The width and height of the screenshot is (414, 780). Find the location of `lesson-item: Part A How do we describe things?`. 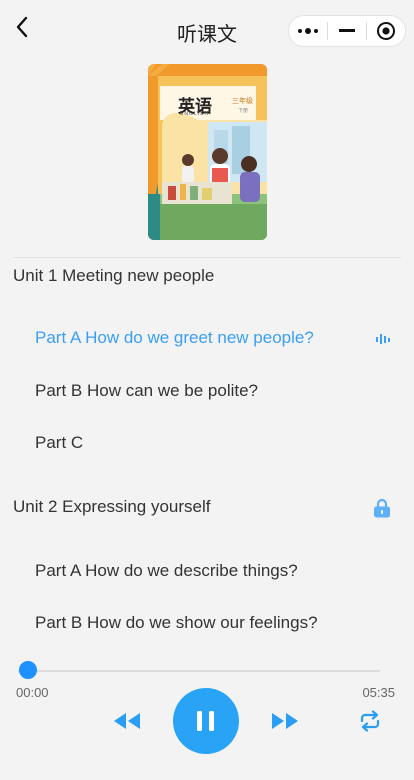

lesson-item: Part A How do we describe things? is located at coordinates (224, 573).